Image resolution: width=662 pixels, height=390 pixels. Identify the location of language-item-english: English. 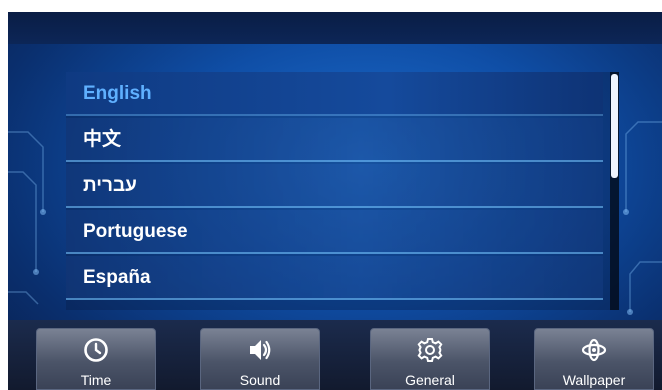
(334, 94).